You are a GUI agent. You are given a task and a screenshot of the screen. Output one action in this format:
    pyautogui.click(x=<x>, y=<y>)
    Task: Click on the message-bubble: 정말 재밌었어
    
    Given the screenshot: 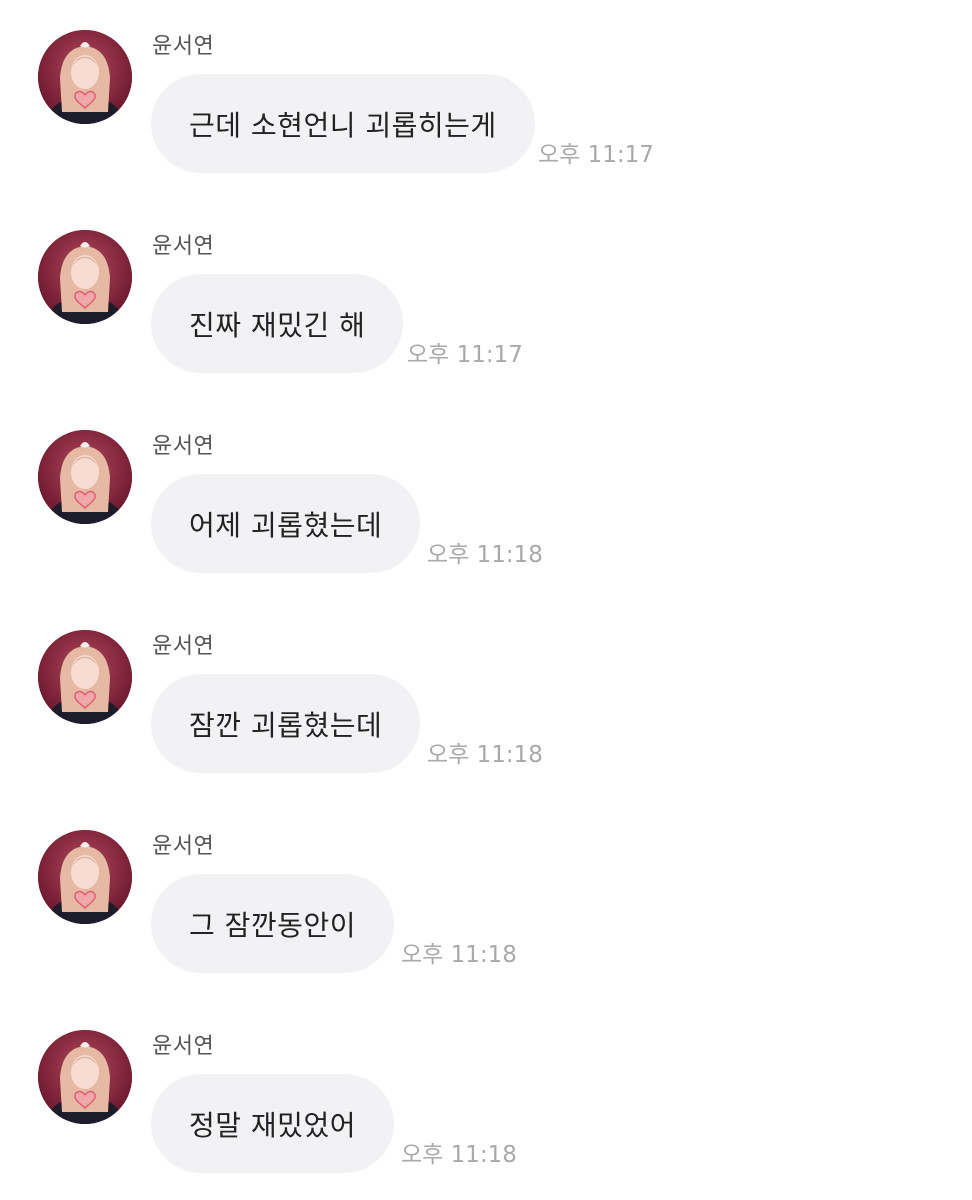 What is the action you would take?
    pyautogui.click(x=272, y=1123)
    